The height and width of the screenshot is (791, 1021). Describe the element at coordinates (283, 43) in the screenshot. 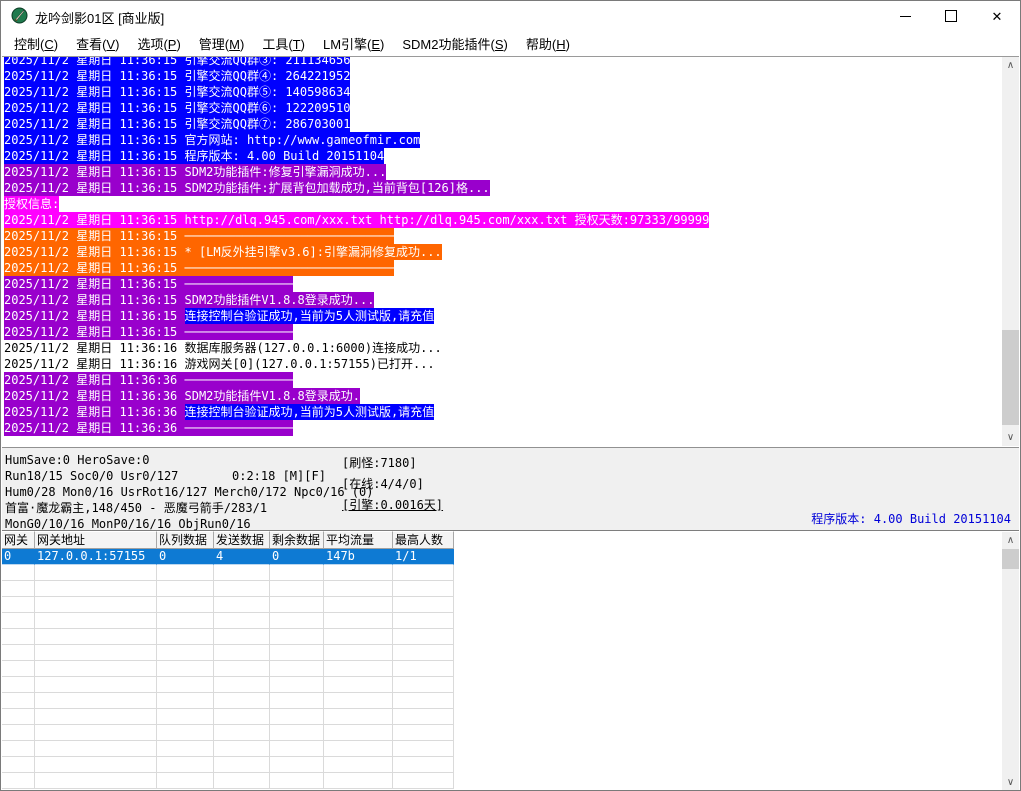

I see `menu-item-t: 工具(T)` at that location.